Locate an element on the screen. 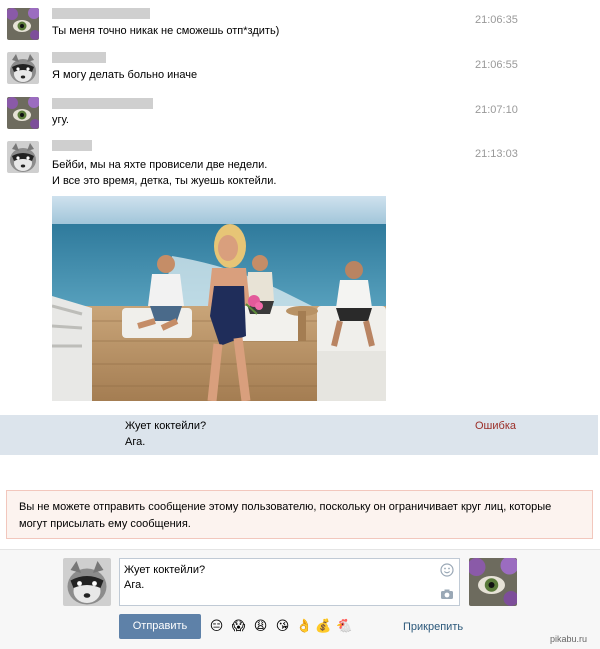 The height and width of the screenshot is (649, 600). send-button: Отправить is located at coordinates (160, 626).